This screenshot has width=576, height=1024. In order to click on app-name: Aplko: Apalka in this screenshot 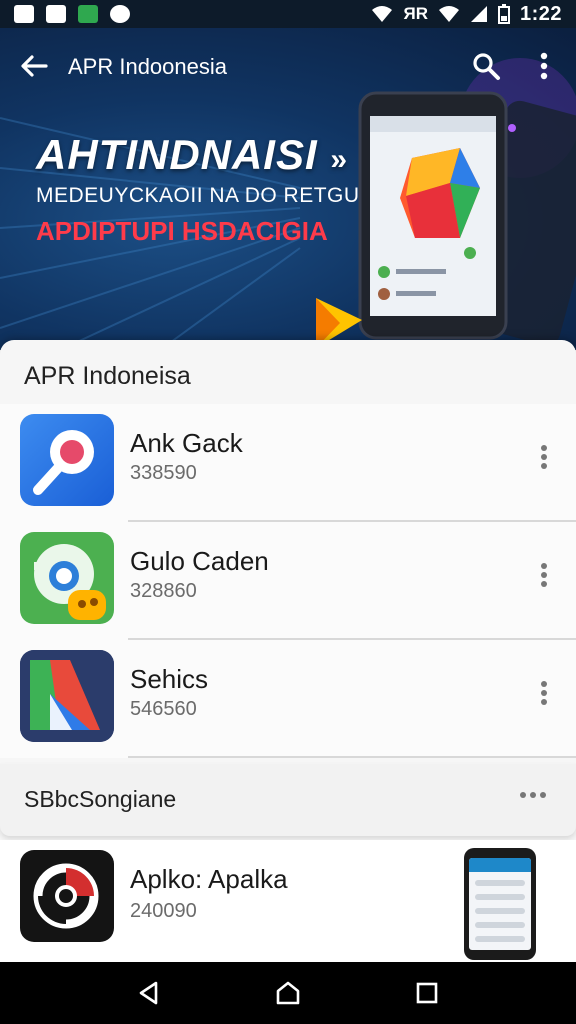, I will do `click(209, 879)`.